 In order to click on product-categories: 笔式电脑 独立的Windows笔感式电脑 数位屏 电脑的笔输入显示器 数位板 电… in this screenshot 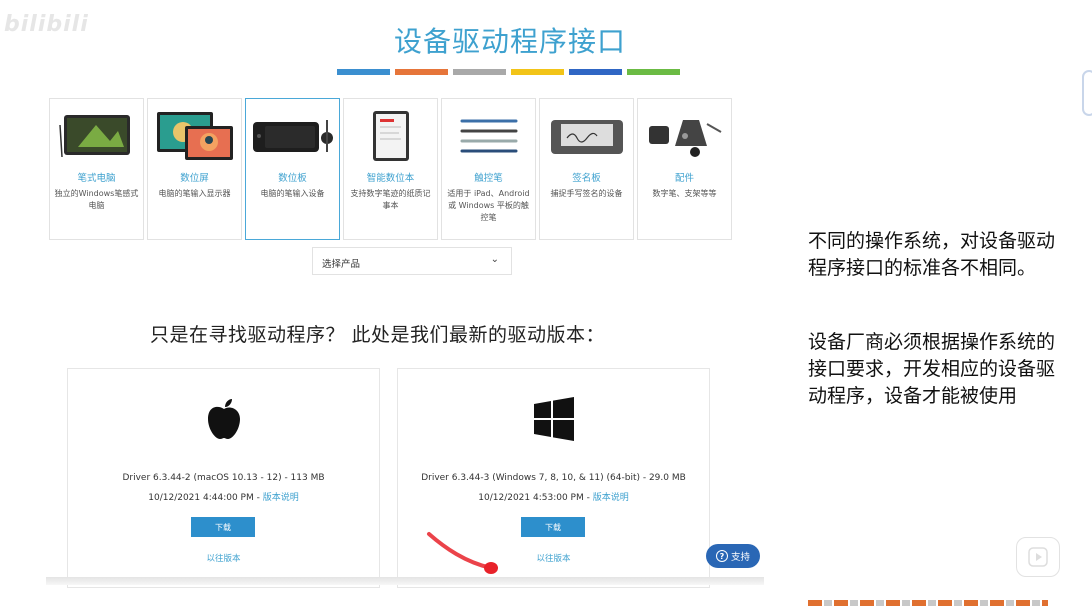, I will do `click(390, 169)`.